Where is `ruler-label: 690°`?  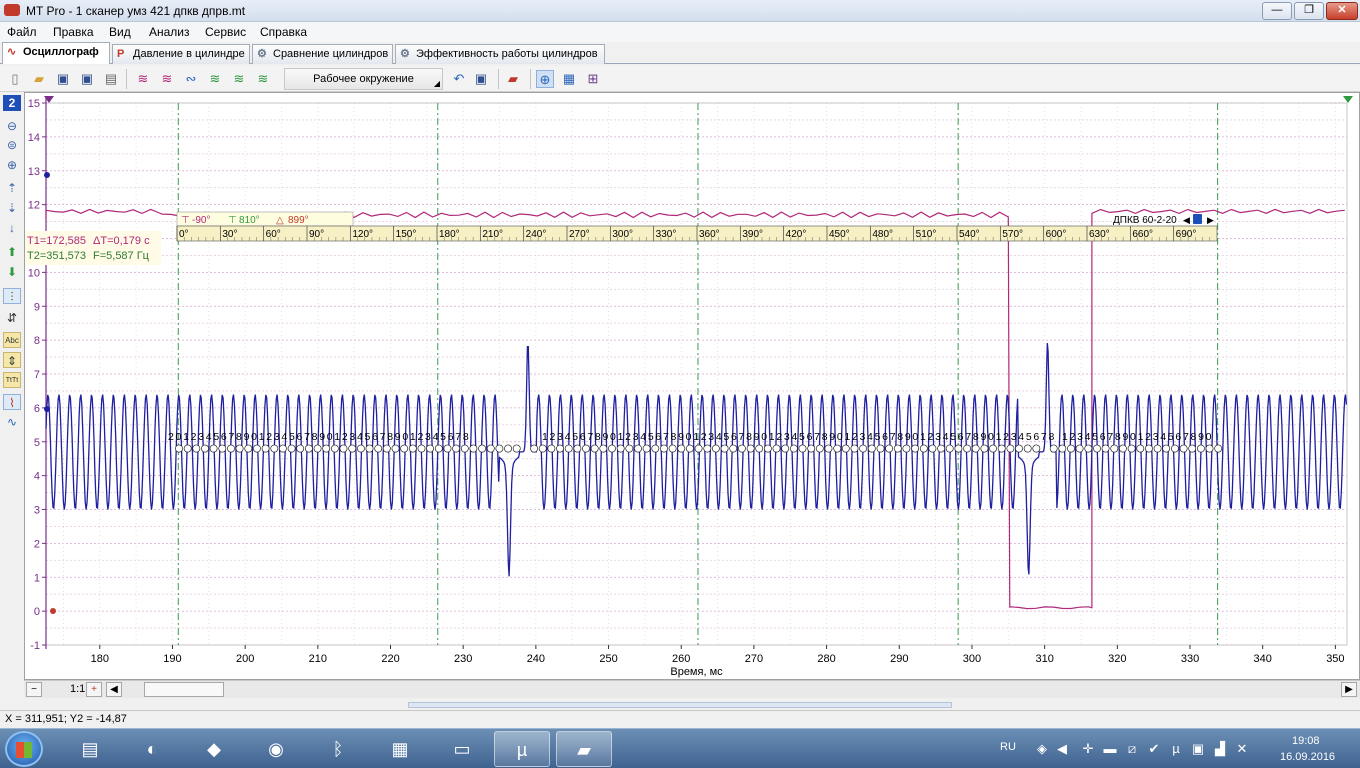
ruler-label: 690° is located at coordinates (1186, 234).